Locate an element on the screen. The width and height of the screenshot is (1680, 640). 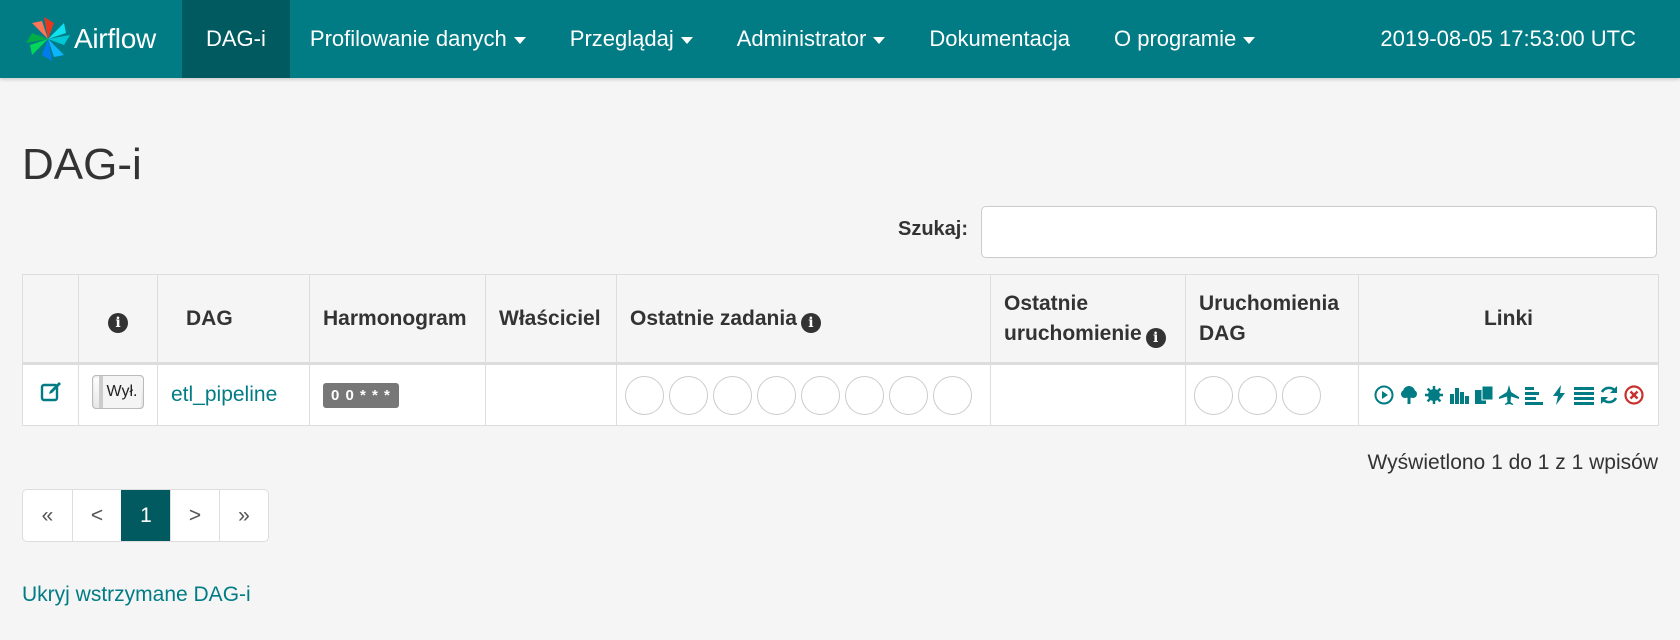
header-owner-label: Właściciel is located at coordinates (550, 318).